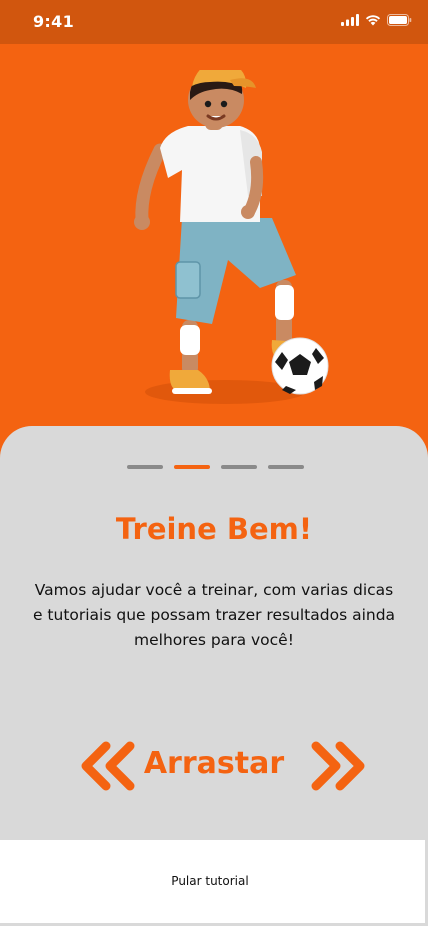 Image resolution: width=428 pixels, height=926 pixels. Describe the element at coordinates (399, 20) in the screenshot. I see `battery-icon` at that location.